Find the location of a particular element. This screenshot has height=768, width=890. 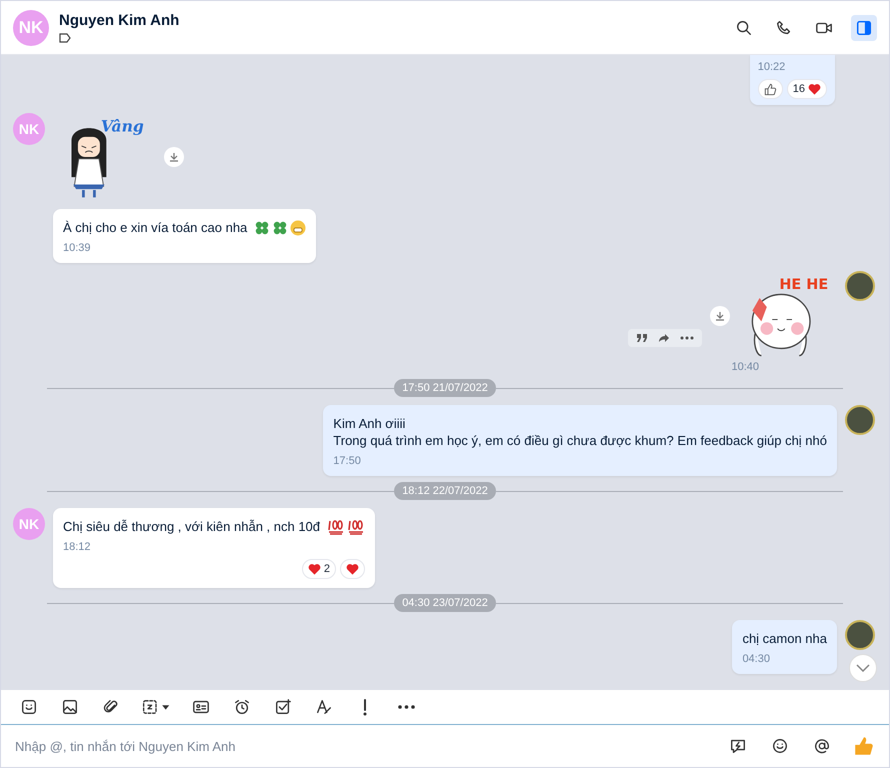

reaction-pill: 2 is located at coordinates (319, 569).